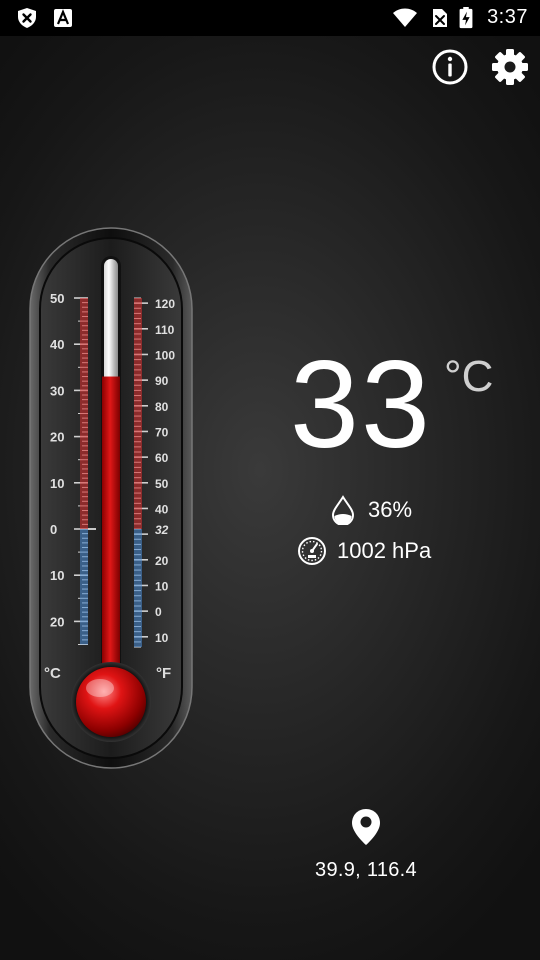 Image resolution: width=540 pixels, height=960 pixels. I want to click on pressure-value: 1002 hPa, so click(384, 550).